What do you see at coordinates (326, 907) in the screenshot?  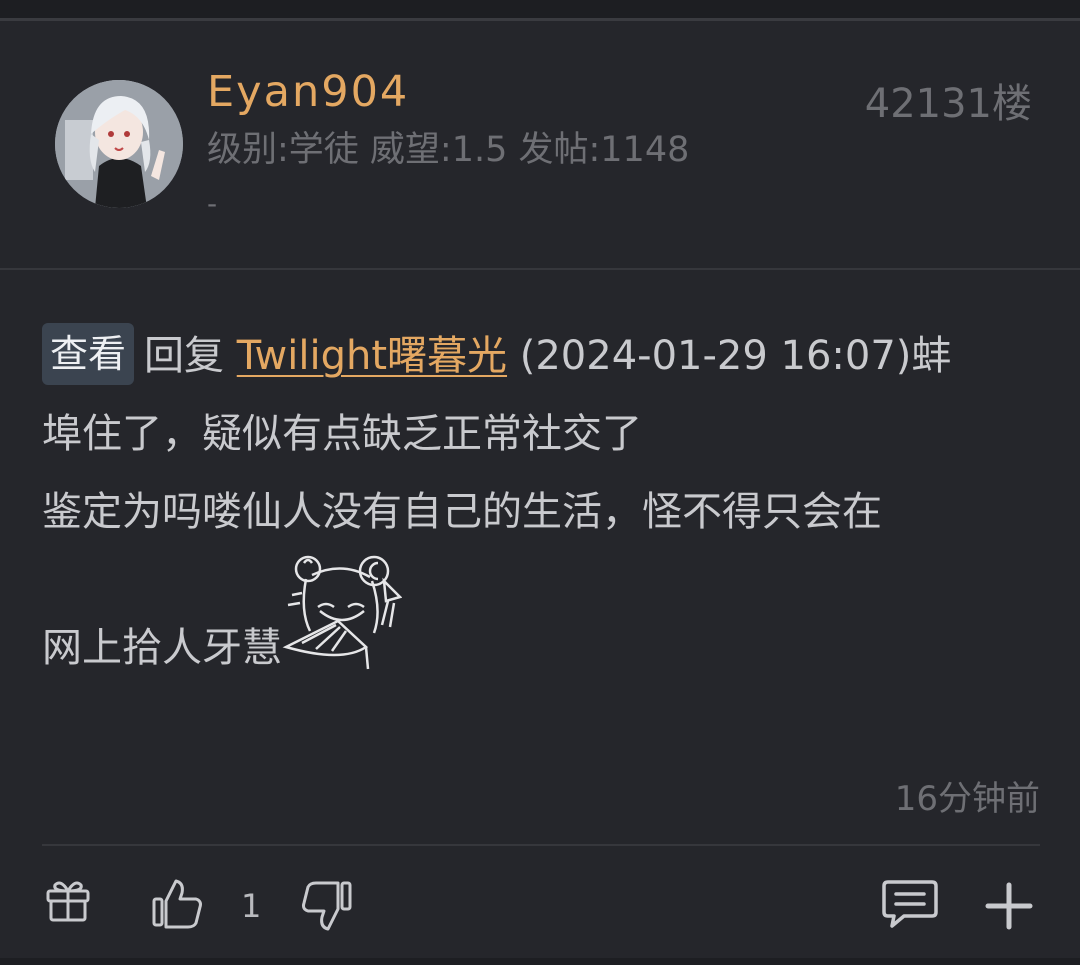 I see `thumbs-down-icon` at bounding box center [326, 907].